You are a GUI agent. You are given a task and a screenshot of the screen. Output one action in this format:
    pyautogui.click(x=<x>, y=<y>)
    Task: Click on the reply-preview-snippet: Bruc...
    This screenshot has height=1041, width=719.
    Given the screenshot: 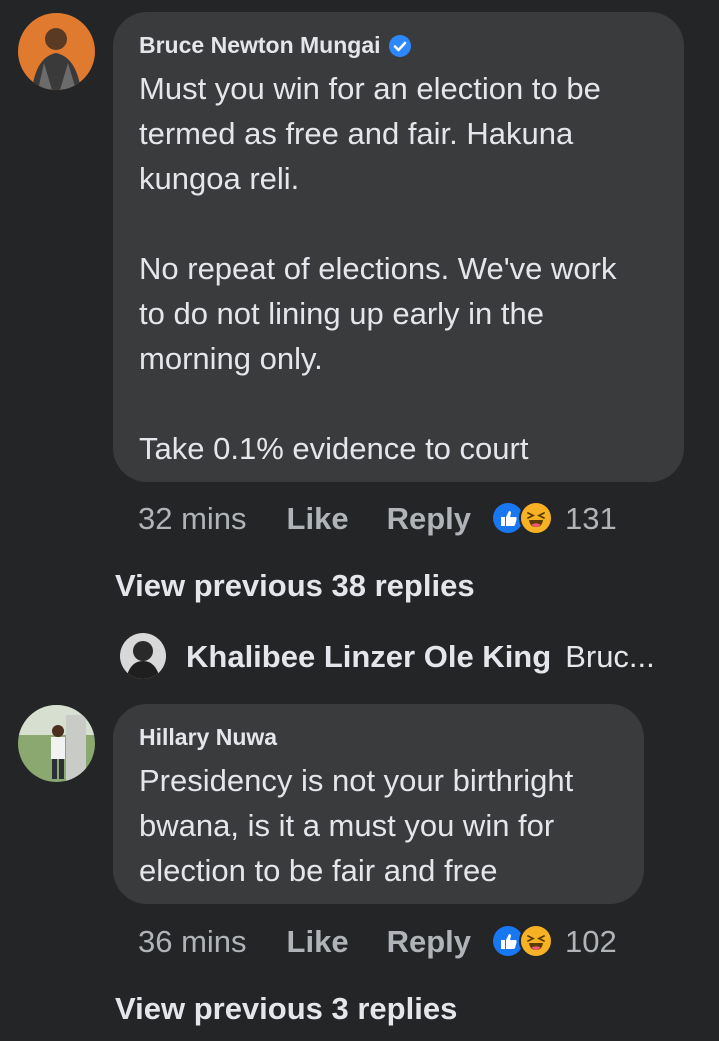 What is the action you would take?
    pyautogui.click(x=610, y=656)
    